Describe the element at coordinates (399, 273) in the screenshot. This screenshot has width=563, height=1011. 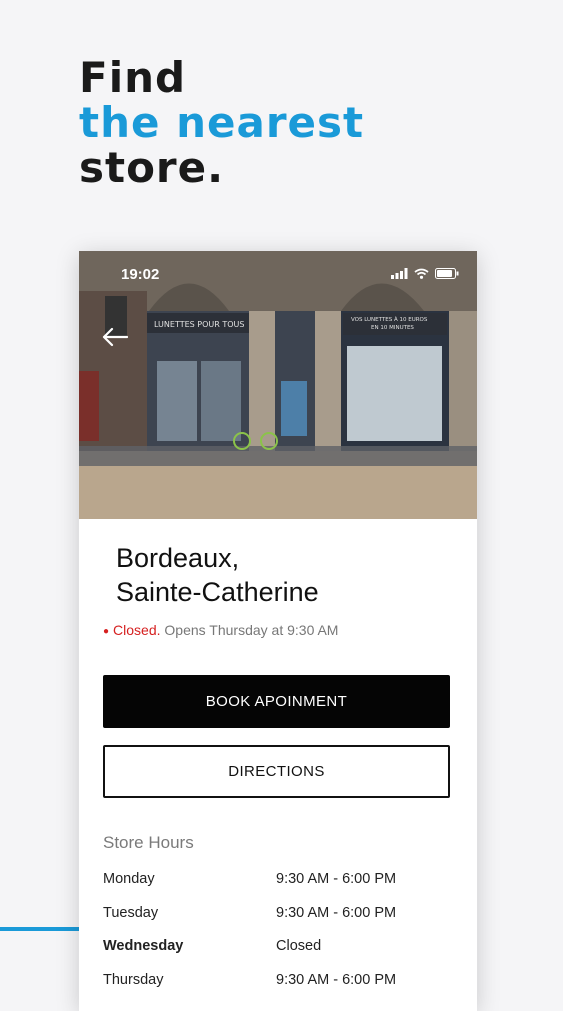
I see `signal-icon` at that location.